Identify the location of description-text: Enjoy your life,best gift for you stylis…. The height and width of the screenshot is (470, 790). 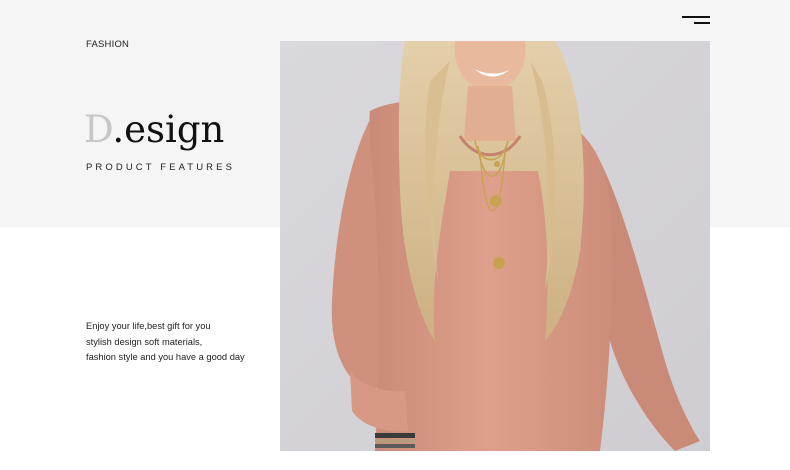
(165, 342).